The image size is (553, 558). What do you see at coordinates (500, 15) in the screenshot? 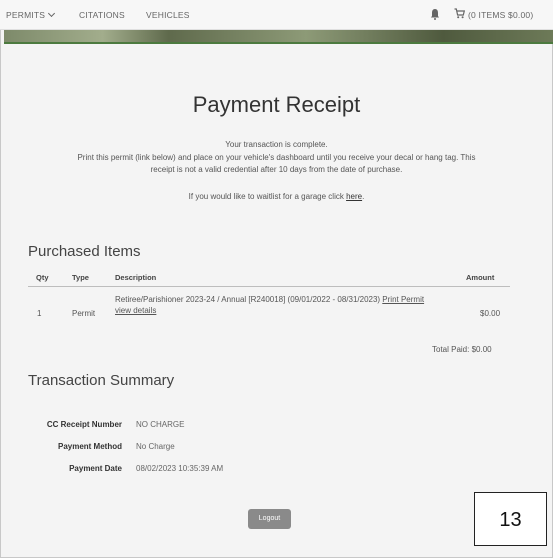
I see `cart-summary: (0 ITEMS $0.00)` at bounding box center [500, 15].